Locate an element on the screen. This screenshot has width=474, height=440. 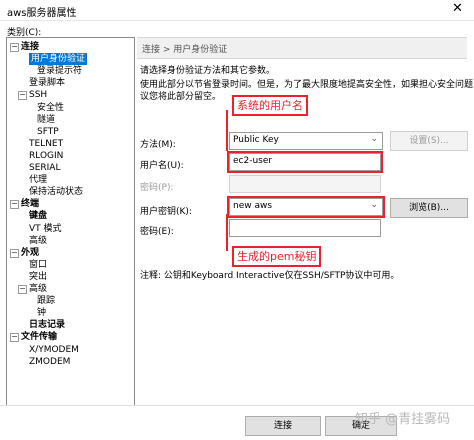
tree-item: 终端 is located at coordinates (30, 204).